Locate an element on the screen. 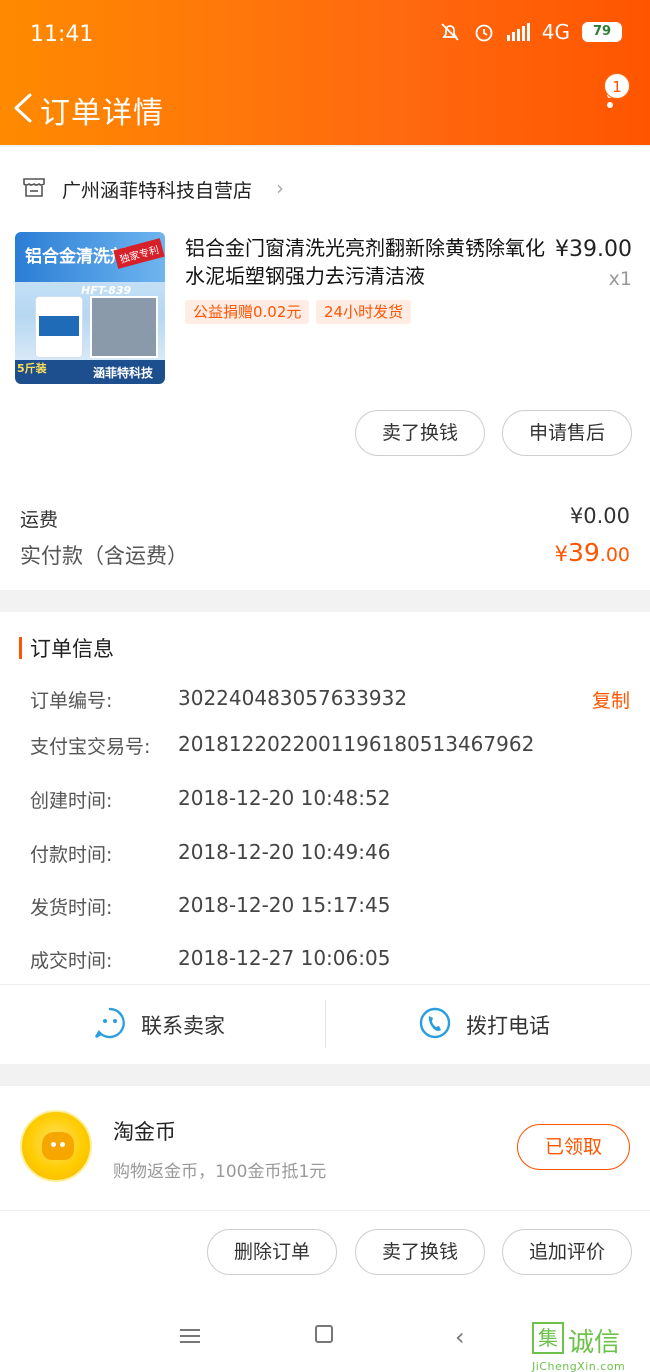 The image size is (650, 1372). product-price: ¥39.00 is located at coordinates (593, 249).